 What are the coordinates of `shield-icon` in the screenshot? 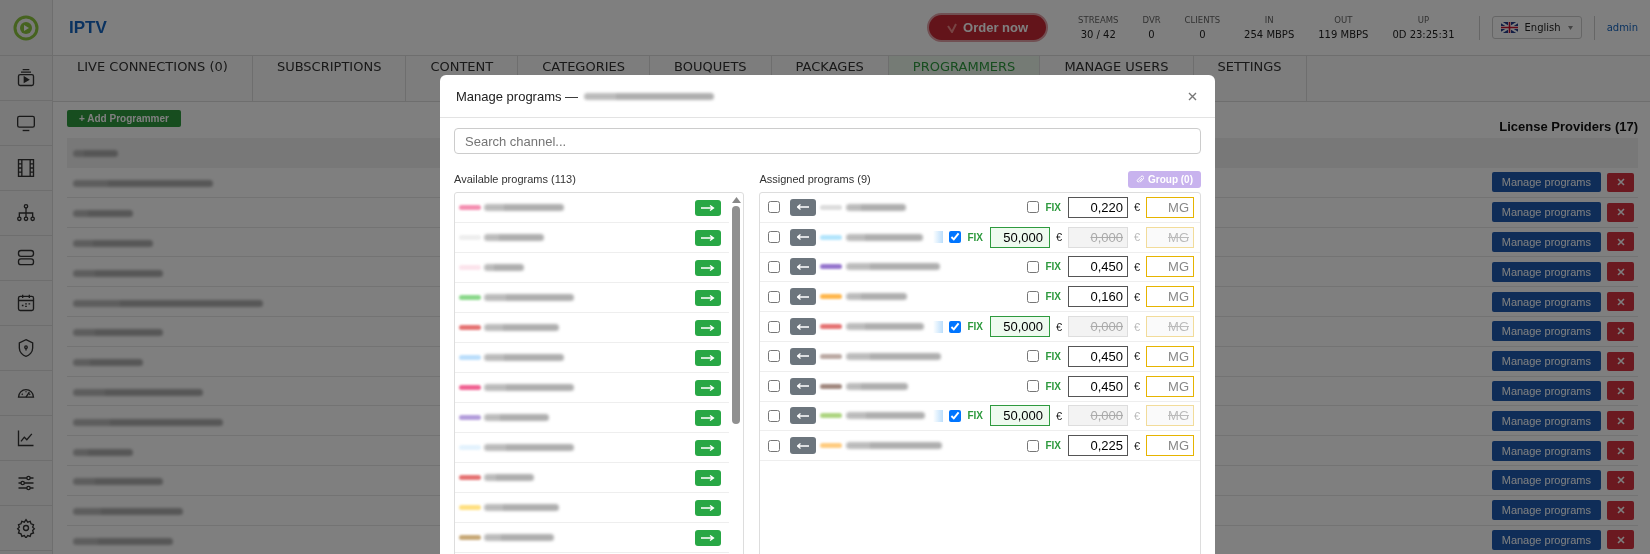 It's located at (26, 348).